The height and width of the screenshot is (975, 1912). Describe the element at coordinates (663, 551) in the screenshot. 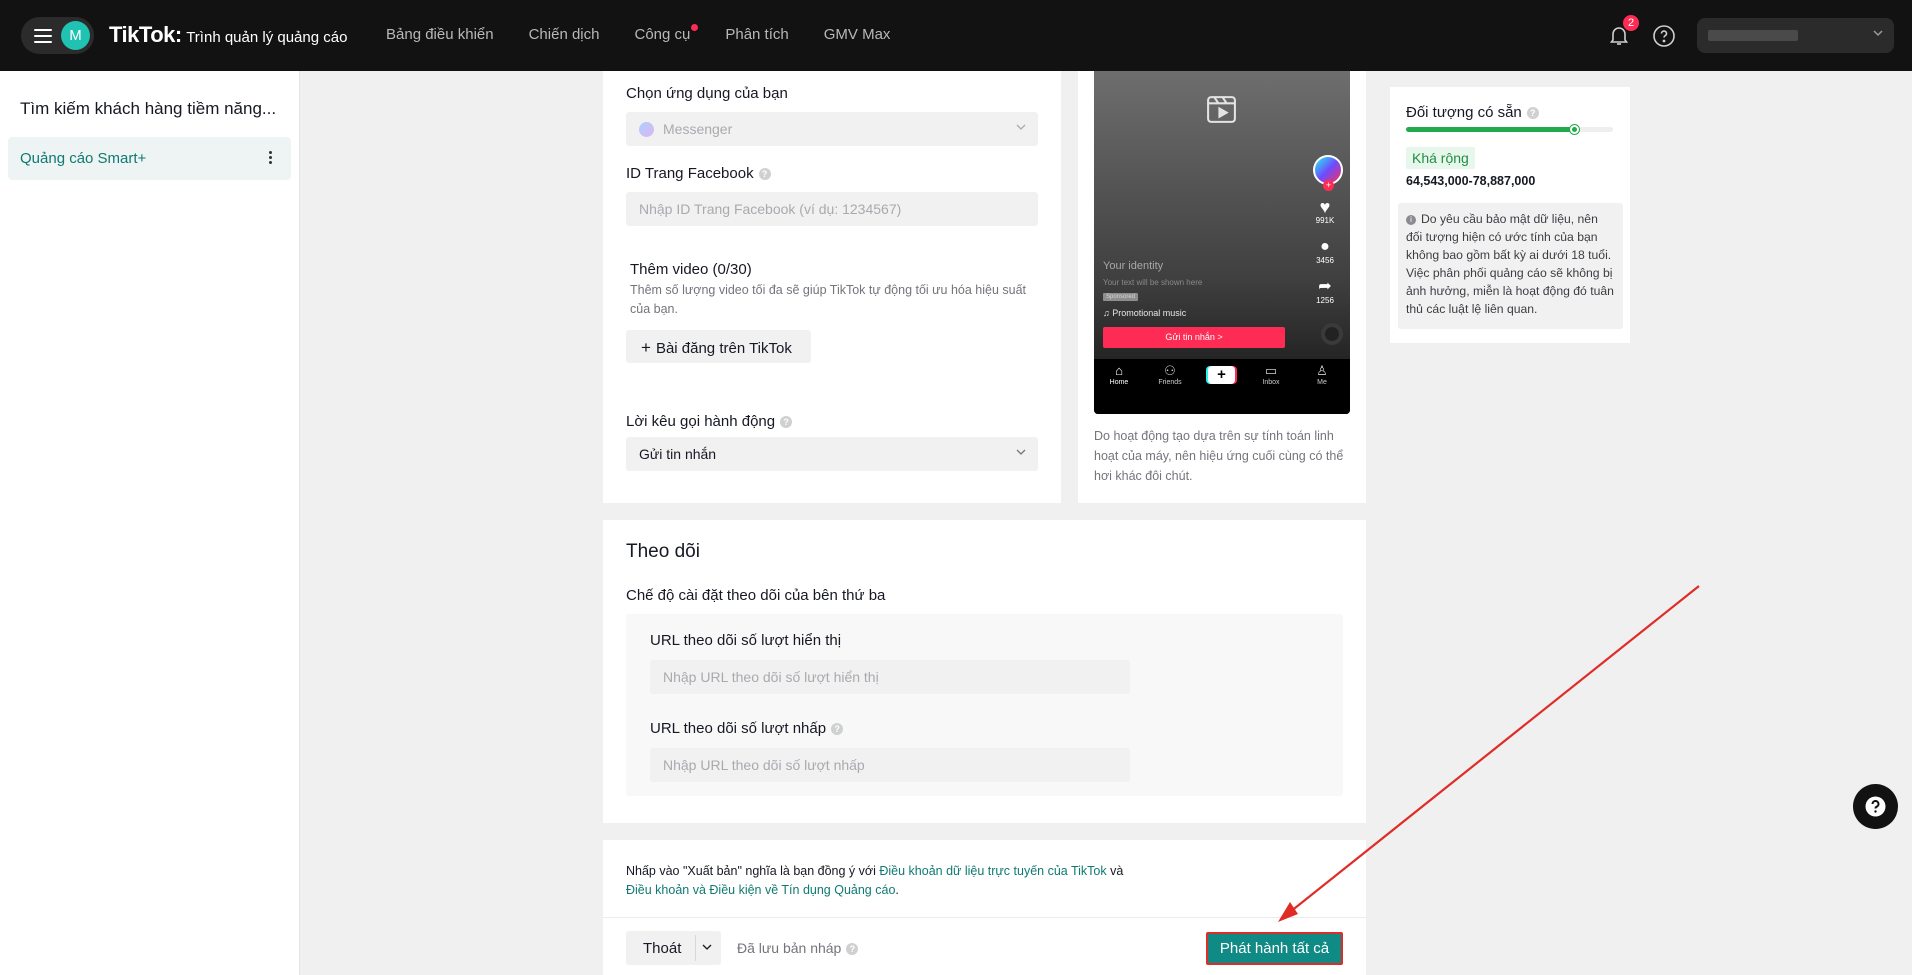

I see `tracking-title: Theo dõi` at that location.